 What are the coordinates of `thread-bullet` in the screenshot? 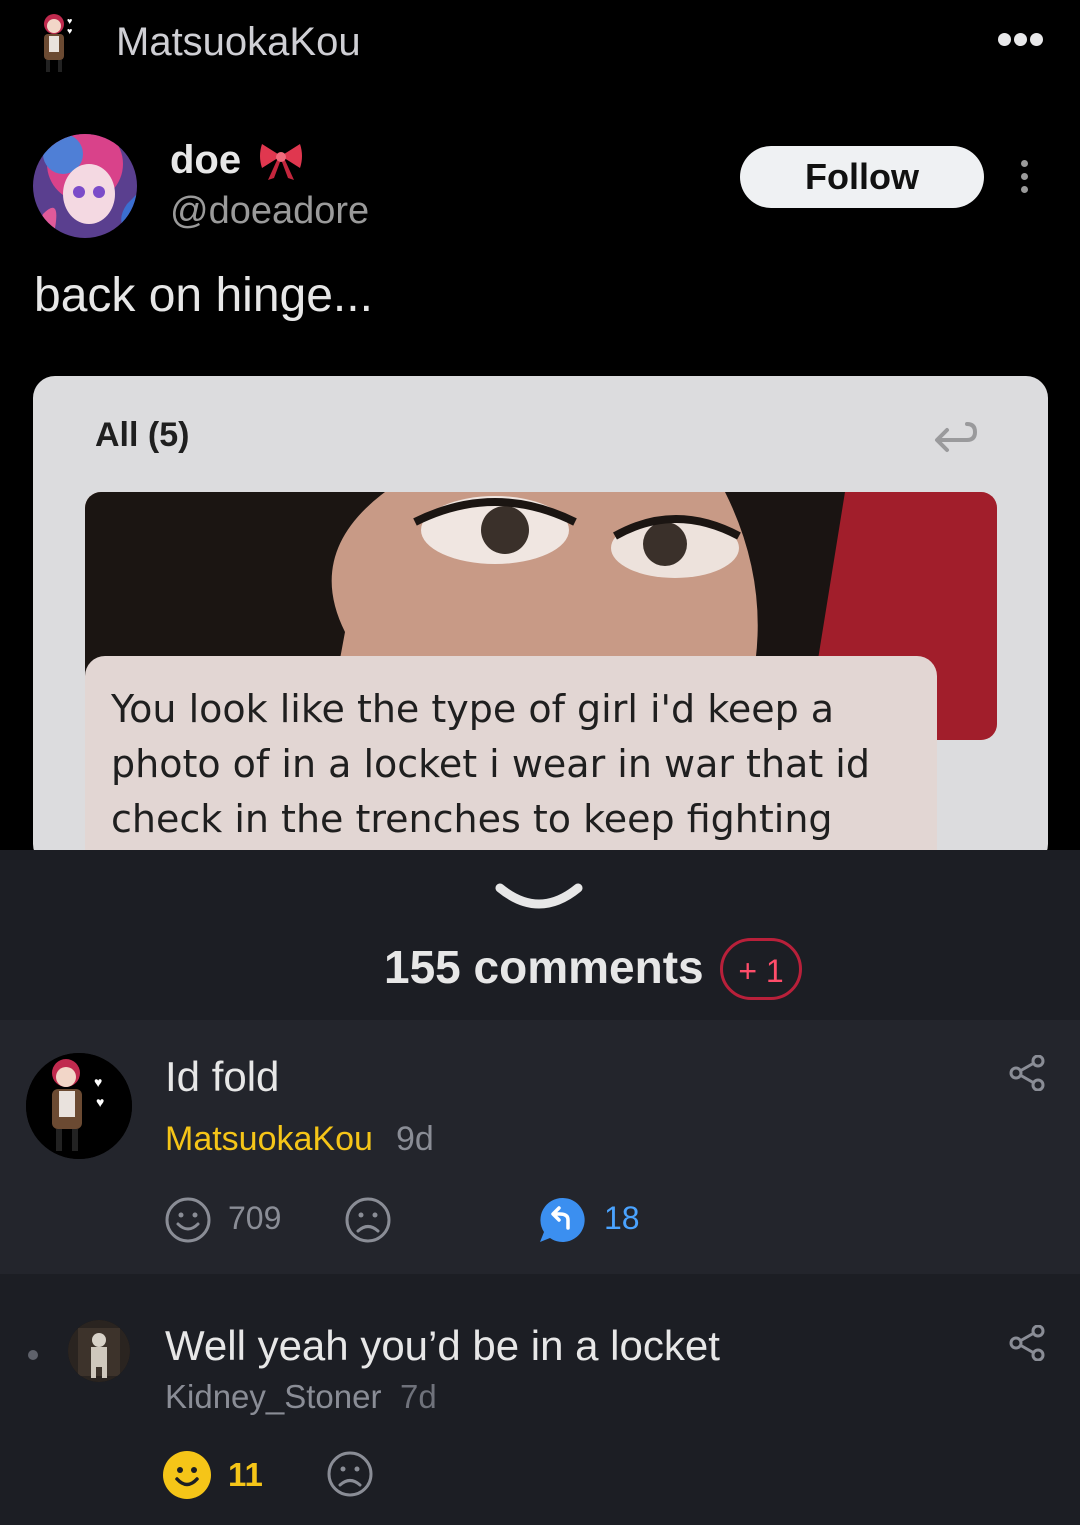 It's located at (33, 1355).